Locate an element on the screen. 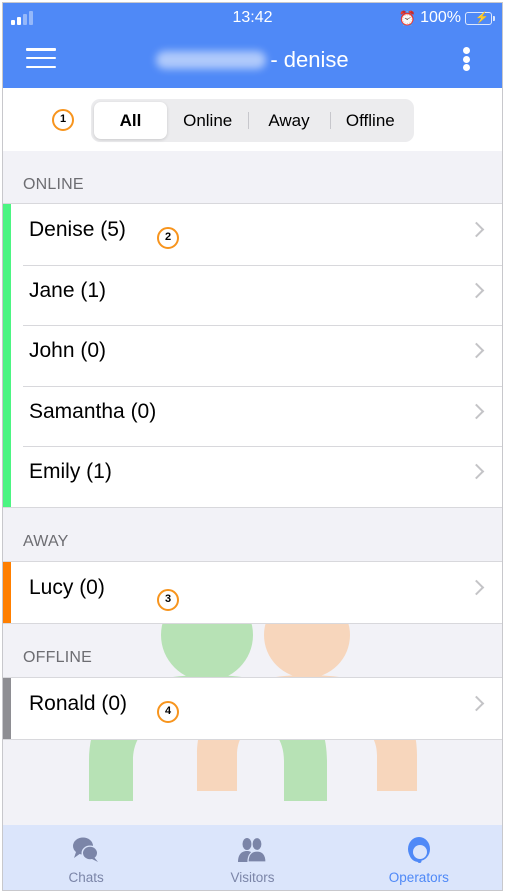 This screenshot has height=893, width=505. operator-row: Jane (1) is located at coordinates (252, 295).